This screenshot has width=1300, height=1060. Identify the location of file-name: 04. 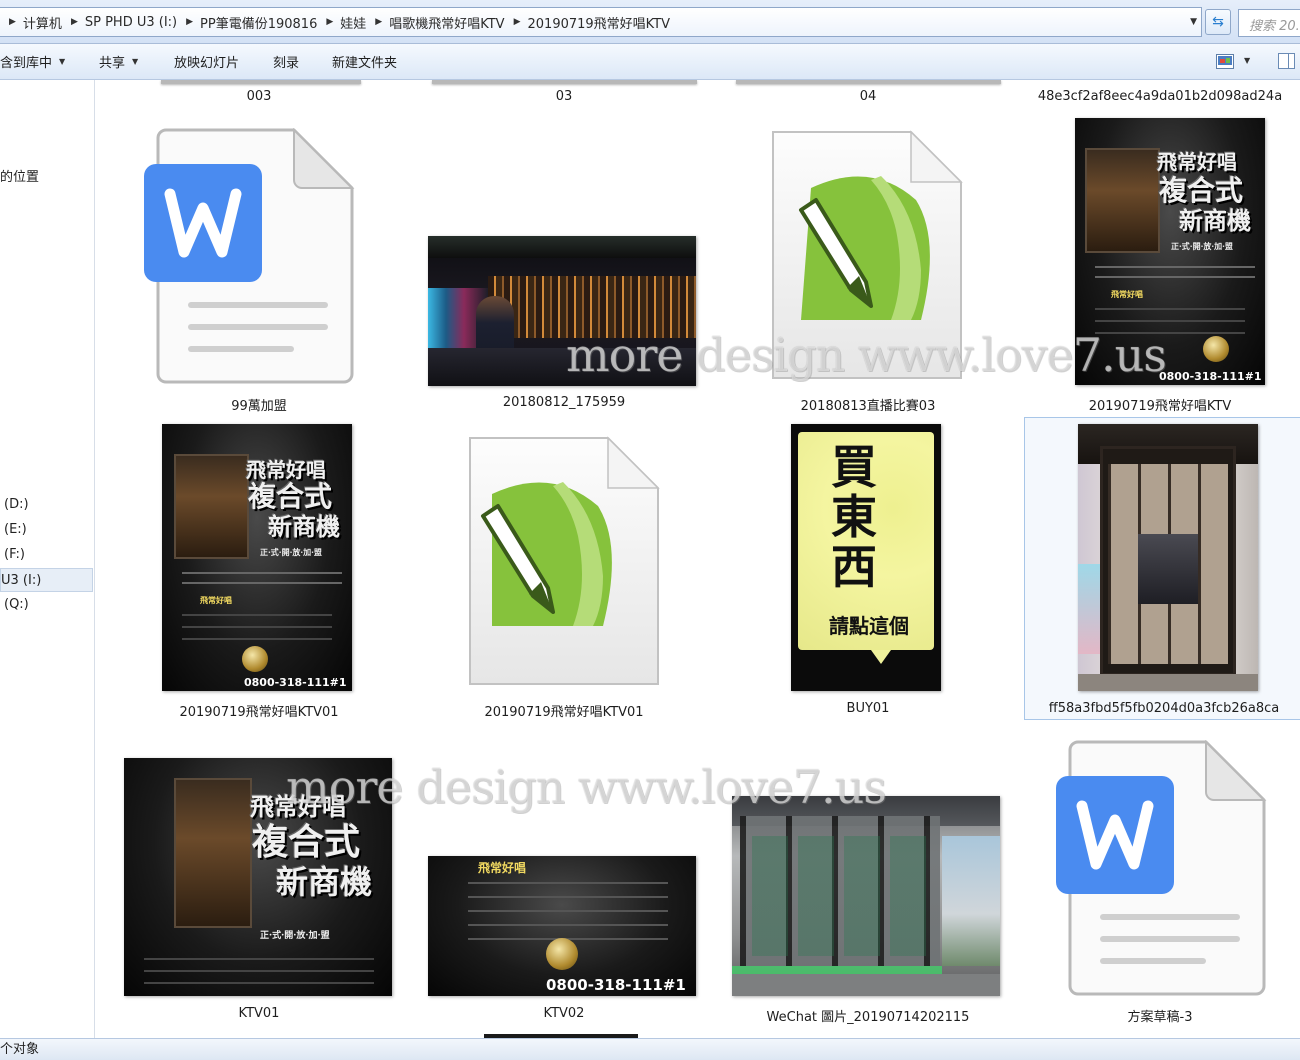
(868, 96).